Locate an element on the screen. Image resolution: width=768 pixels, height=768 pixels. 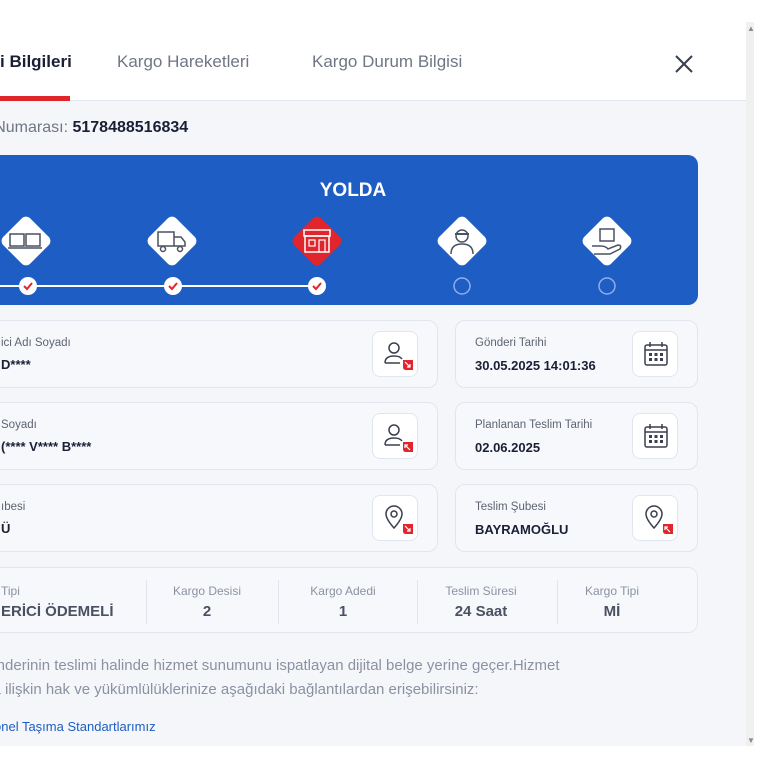
send-date-label: Gönderi Tarihi is located at coordinates (511, 343).